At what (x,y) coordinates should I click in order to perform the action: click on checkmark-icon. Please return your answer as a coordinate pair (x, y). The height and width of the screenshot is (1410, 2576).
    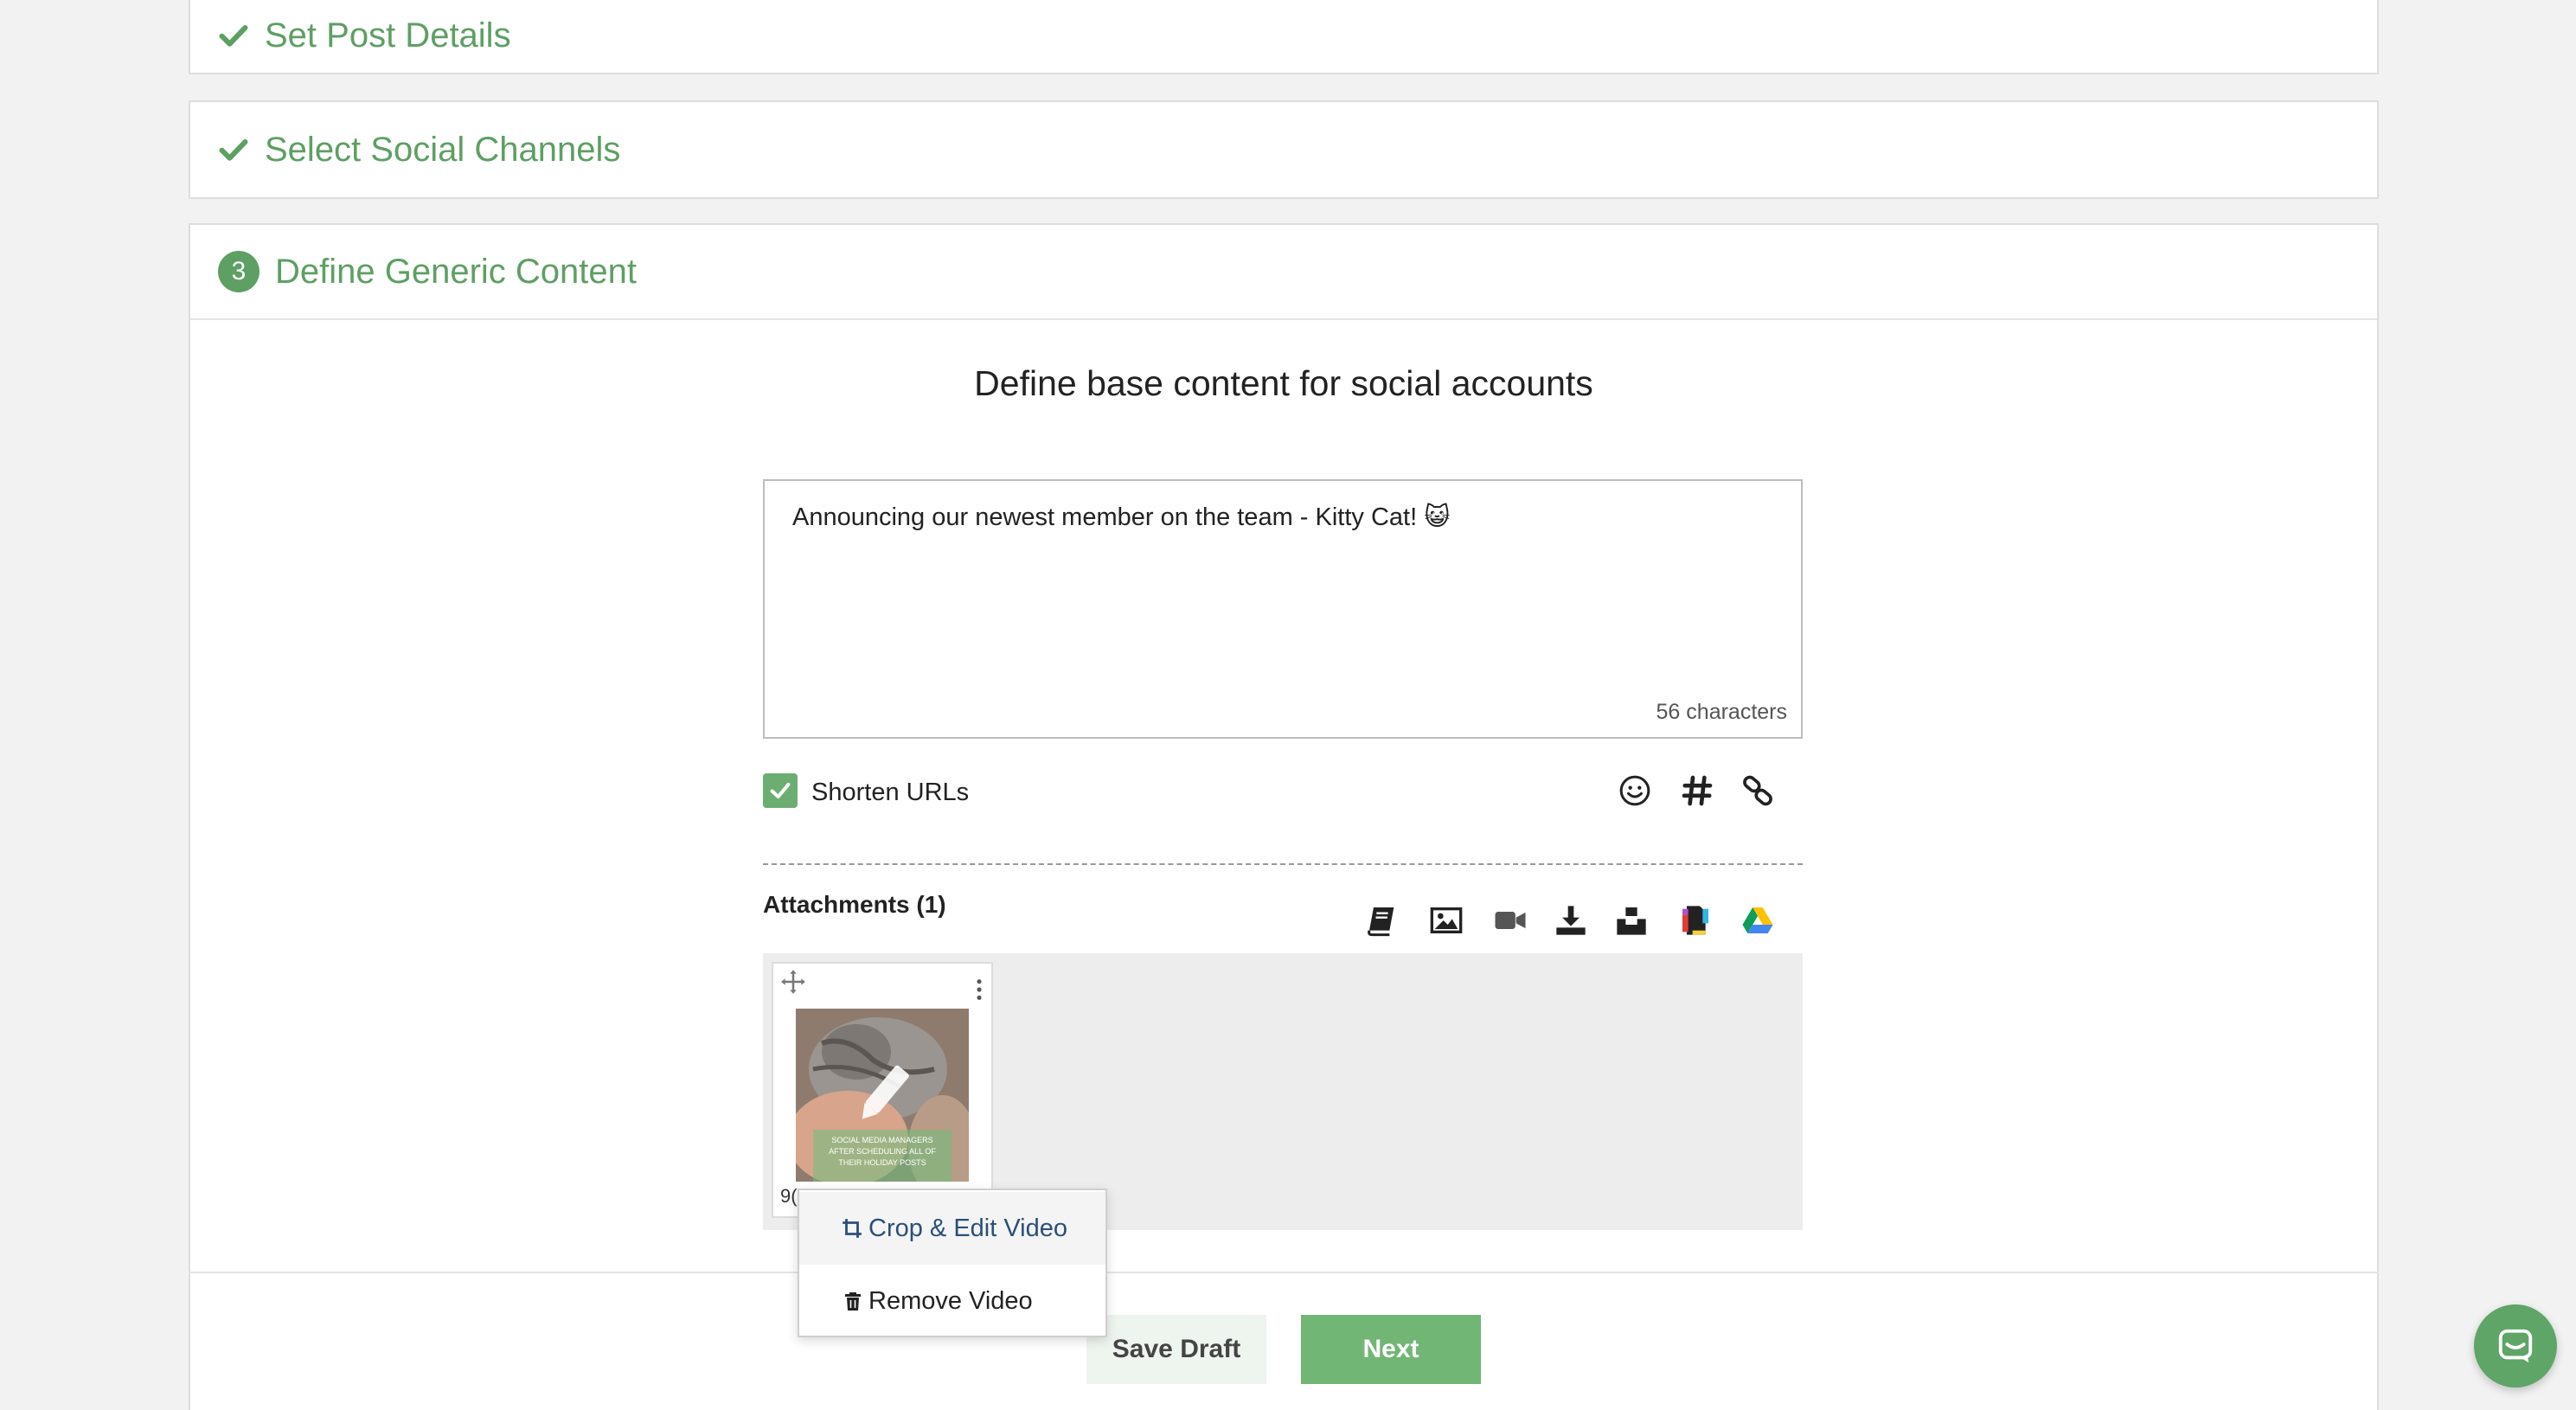
    Looking at the image, I should click on (780, 790).